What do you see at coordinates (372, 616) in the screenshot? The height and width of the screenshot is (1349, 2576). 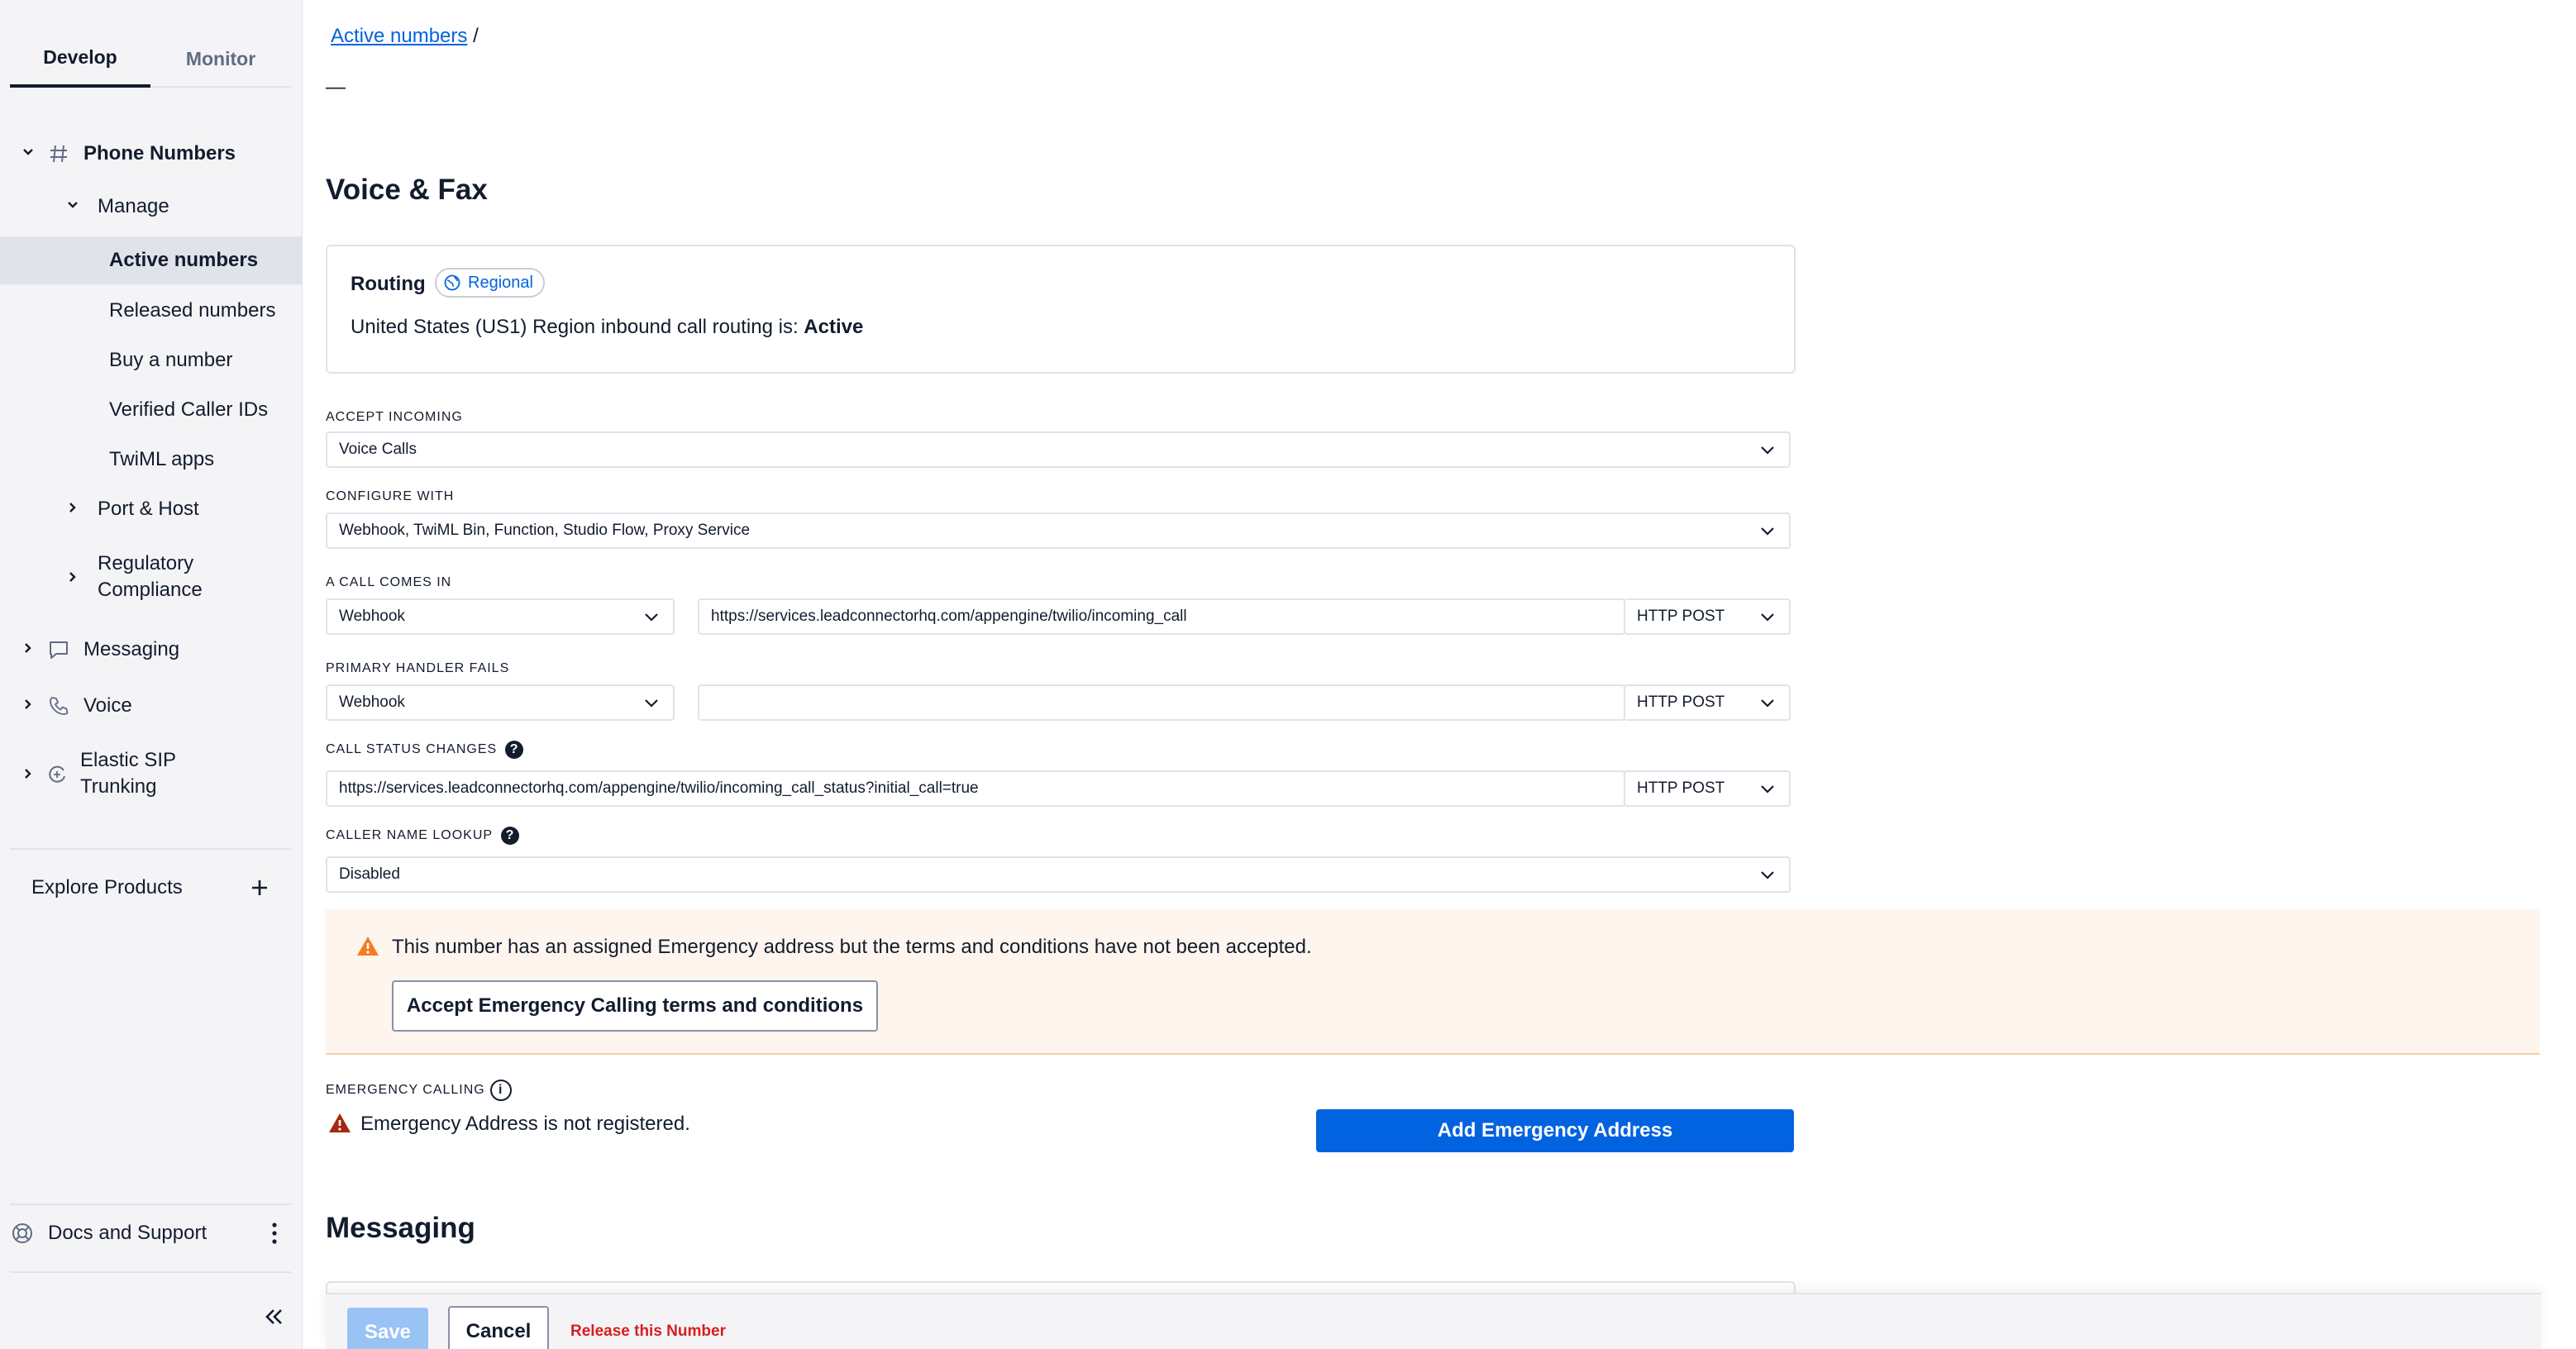 I see `call-comes-in-type-value: Webhook` at bounding box center [372, 616].